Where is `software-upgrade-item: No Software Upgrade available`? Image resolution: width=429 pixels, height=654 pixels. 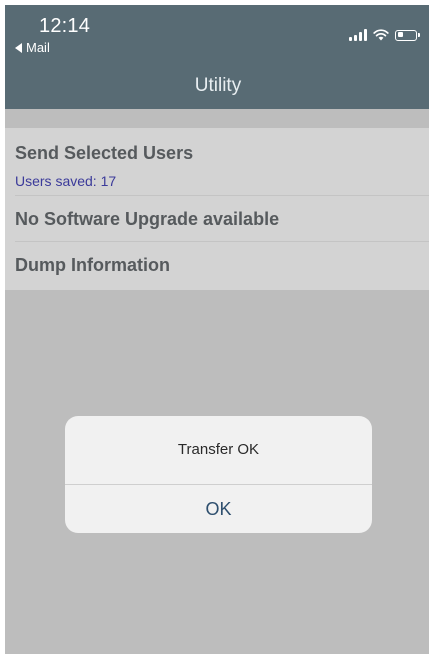 software-upgrade-item: No Software Upgrade available is located at coordinates (217, 219).